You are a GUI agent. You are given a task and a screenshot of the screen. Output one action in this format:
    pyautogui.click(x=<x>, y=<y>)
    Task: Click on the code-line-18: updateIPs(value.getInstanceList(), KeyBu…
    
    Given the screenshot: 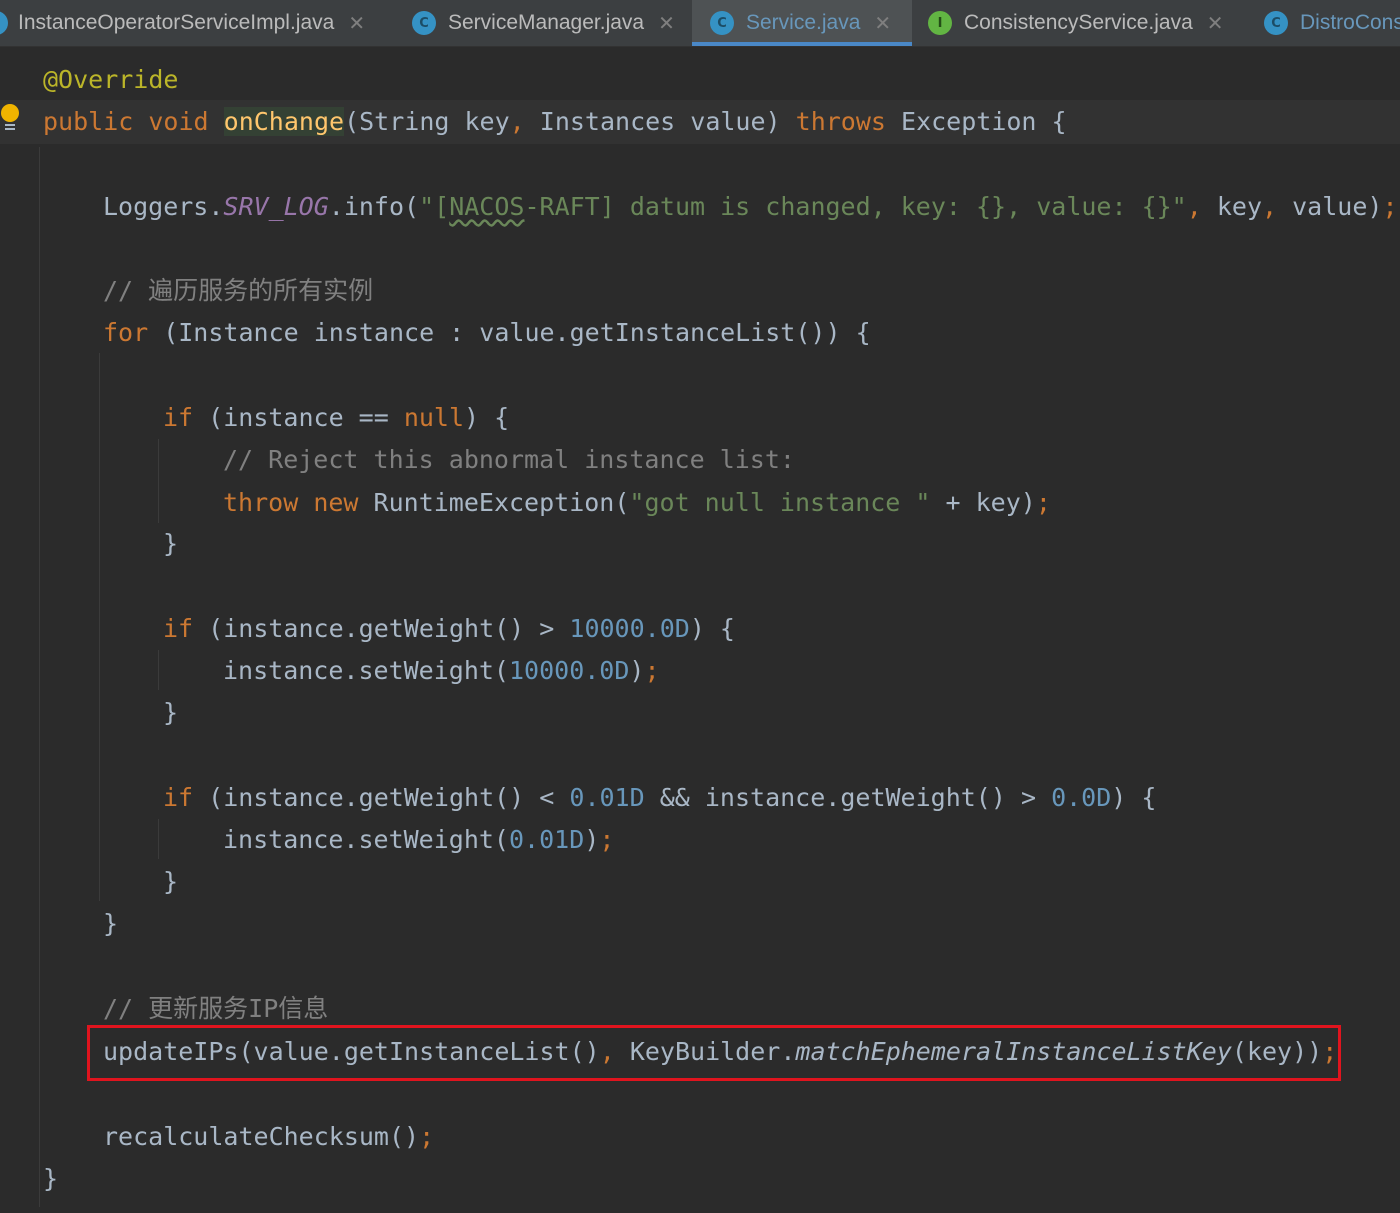 What is the action you would take?
    pyautogui.click(x=720, y=1052)
    